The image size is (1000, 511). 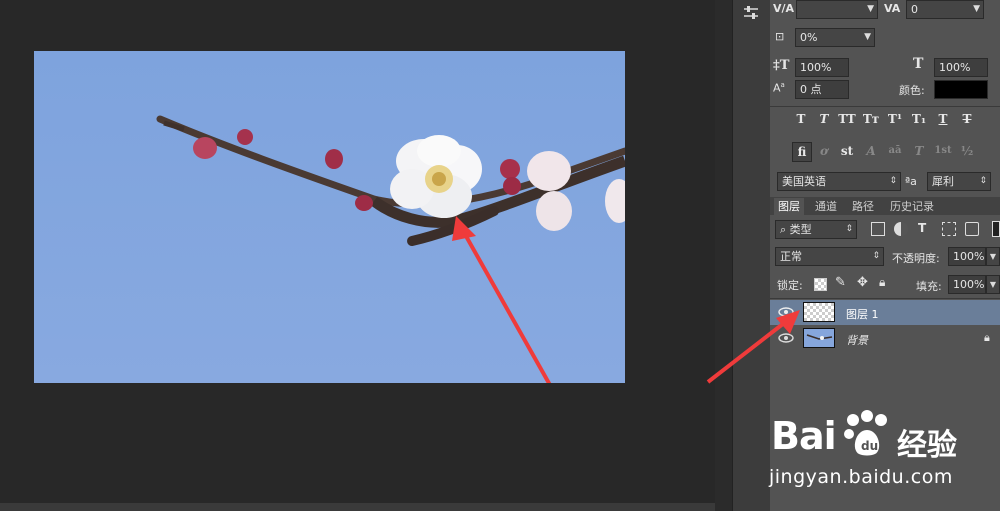 What do you see at coordinates (927, 445) in the screenshot?
I see `watermark-brand-right: 经验` at bounding box center [927, 445].